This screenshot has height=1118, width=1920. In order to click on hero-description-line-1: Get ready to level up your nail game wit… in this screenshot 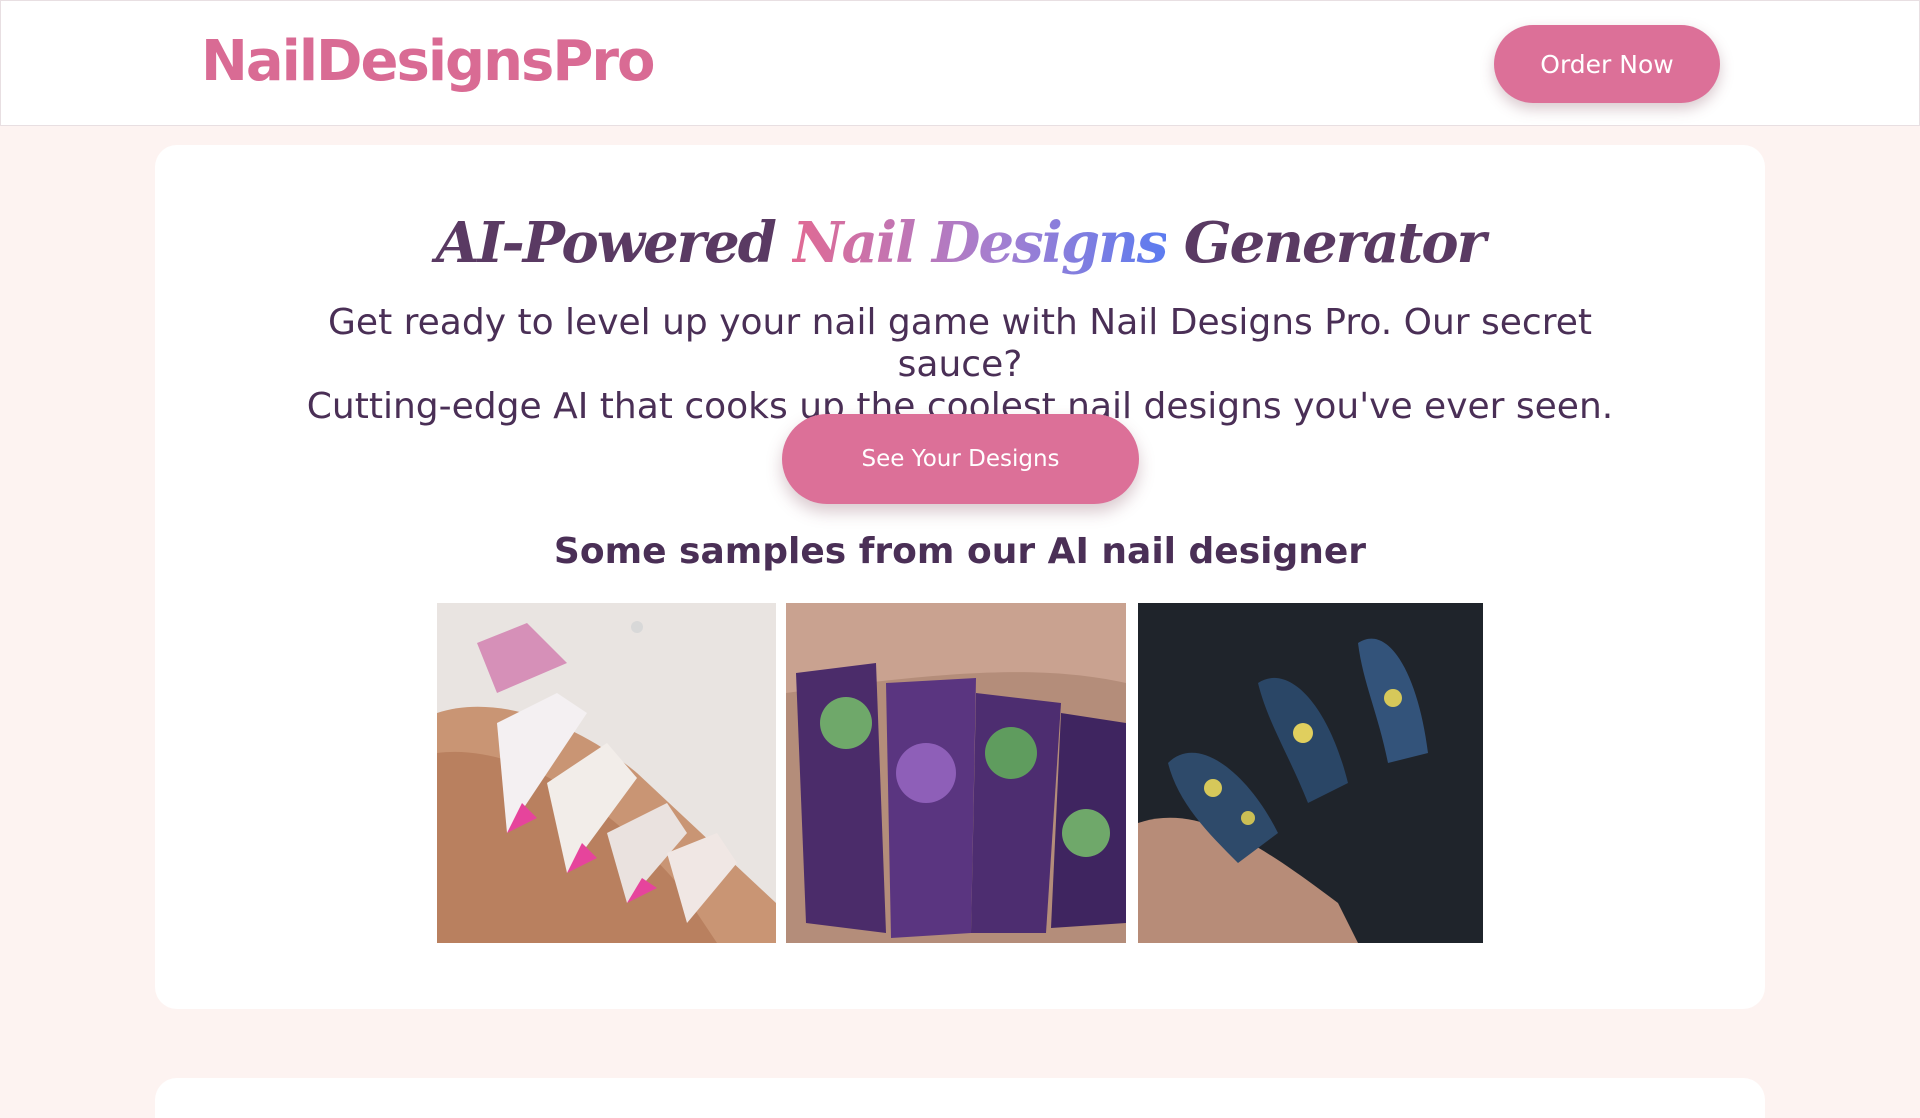, I will do `click(960, 343)`.